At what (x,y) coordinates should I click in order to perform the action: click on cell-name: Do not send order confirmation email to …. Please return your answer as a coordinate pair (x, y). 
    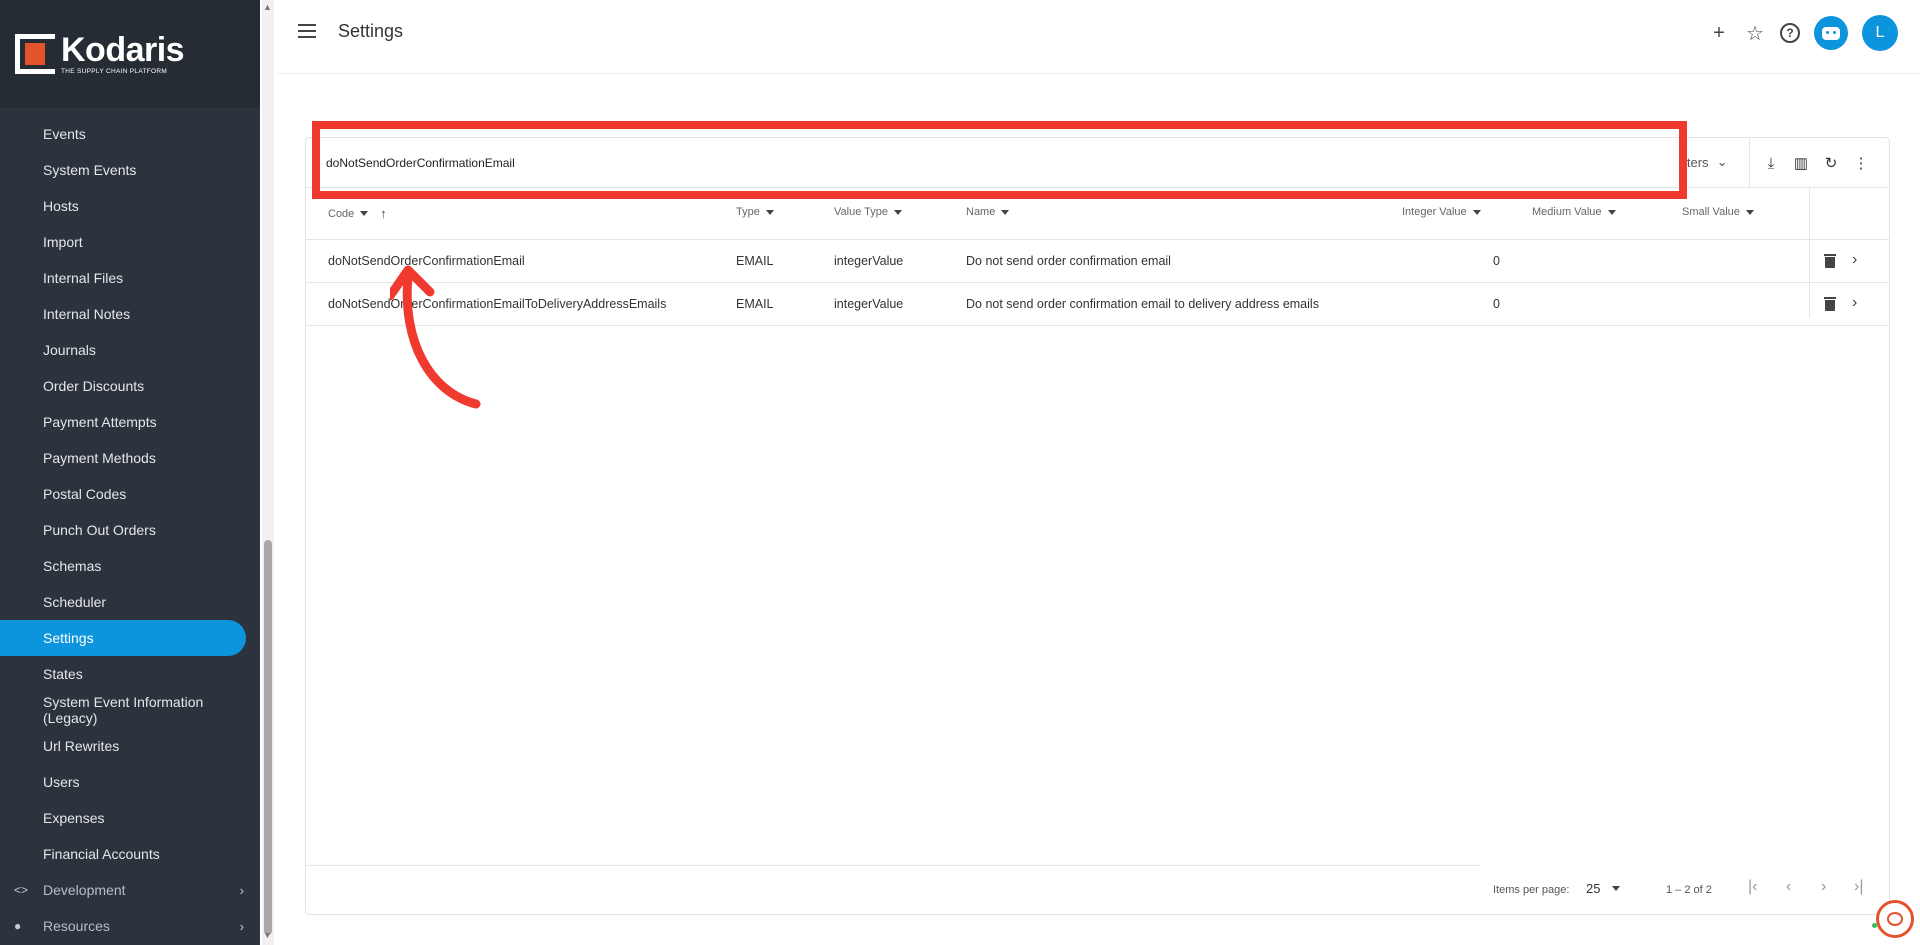
    Looking at the image, I should click on (1142, 304).